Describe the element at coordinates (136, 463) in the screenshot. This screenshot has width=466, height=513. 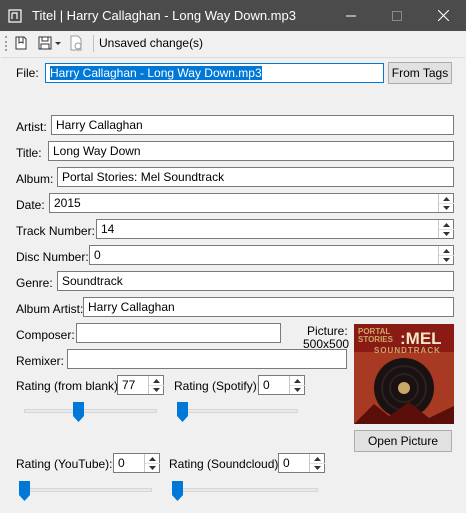
I see `rating-youtube-stepper: 0` at that location.